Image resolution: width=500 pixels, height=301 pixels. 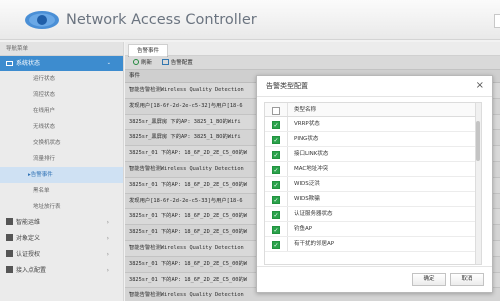 I want to click on sidebar-group-label: 系统状态, so click(x=28, y=63).